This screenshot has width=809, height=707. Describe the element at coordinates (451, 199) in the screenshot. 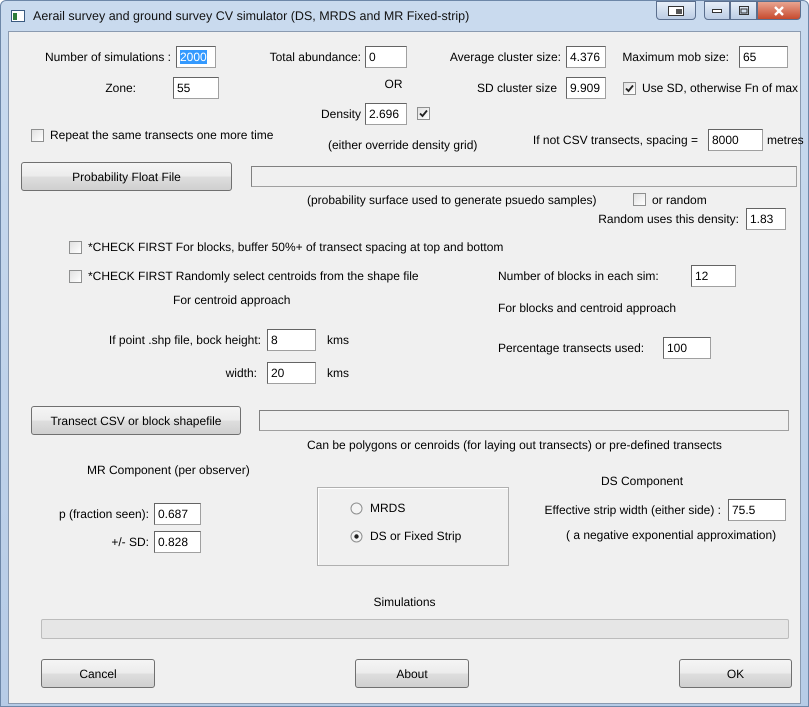

I see `note-text: (probability surface used to generate psuedo samples)` at that location.